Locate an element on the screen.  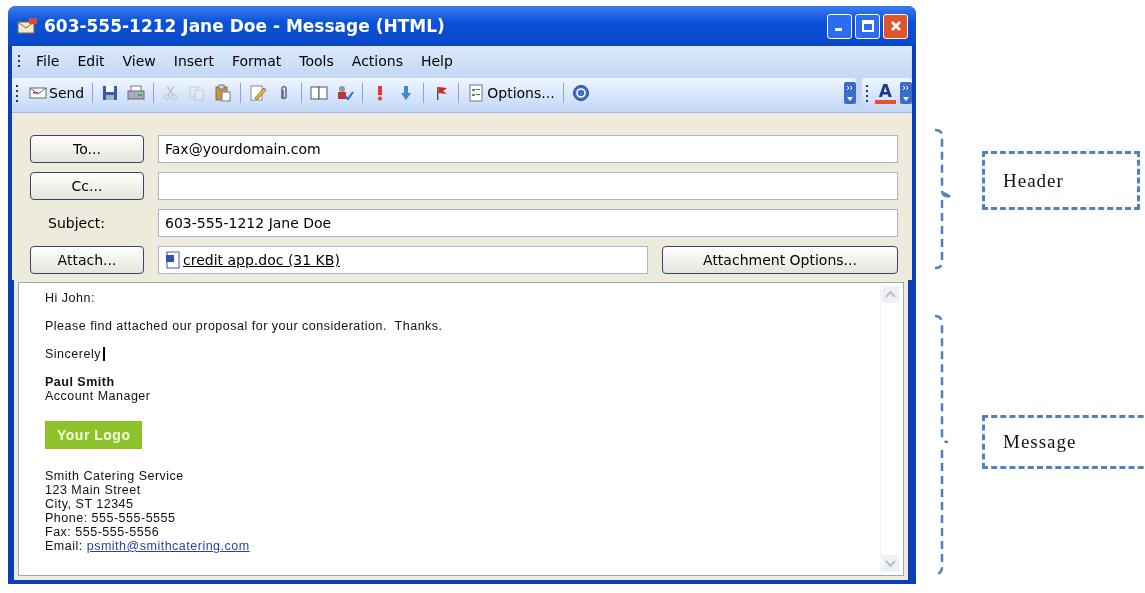
body-text: Please find attached our proposal for your consideration. Thanks. is located at coordinates (244, 326).